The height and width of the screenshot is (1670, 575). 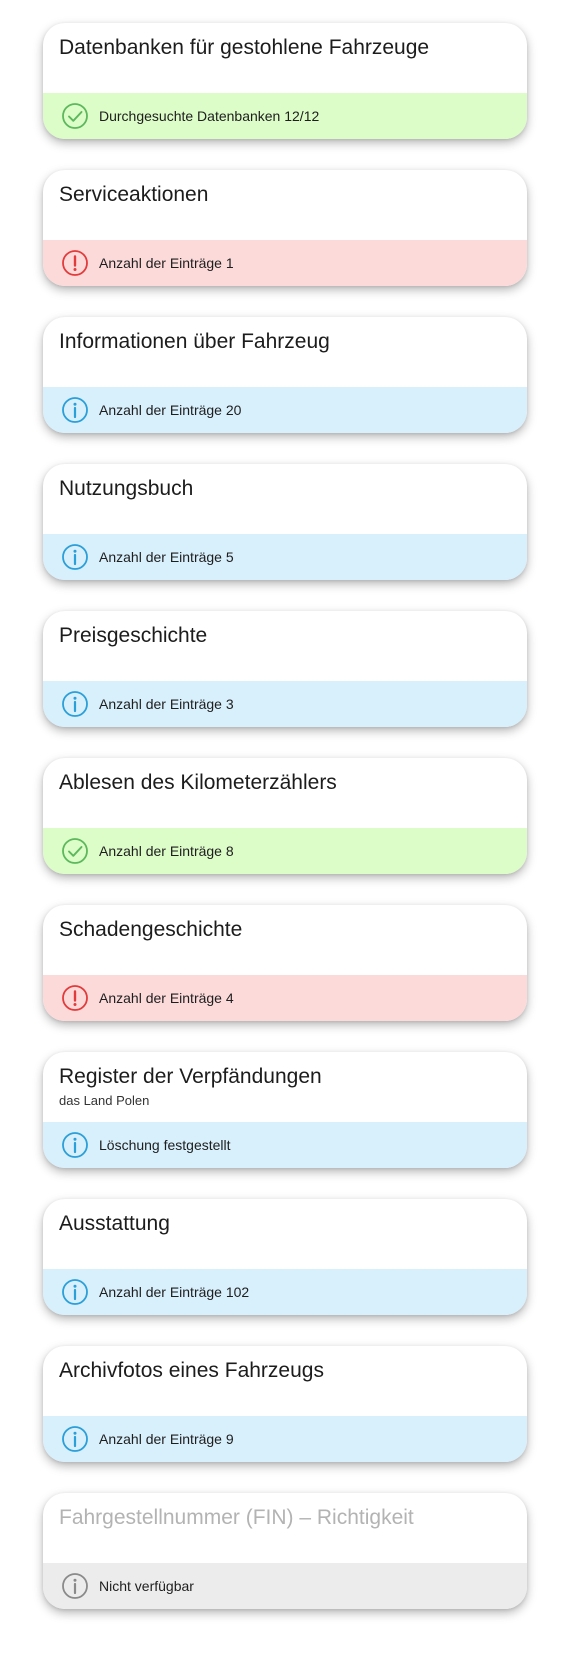 What do you see at coordinates (151, 929) in the screenshot?
I see `card-title: Schadengeschichte` at bounding box center [151, 929].